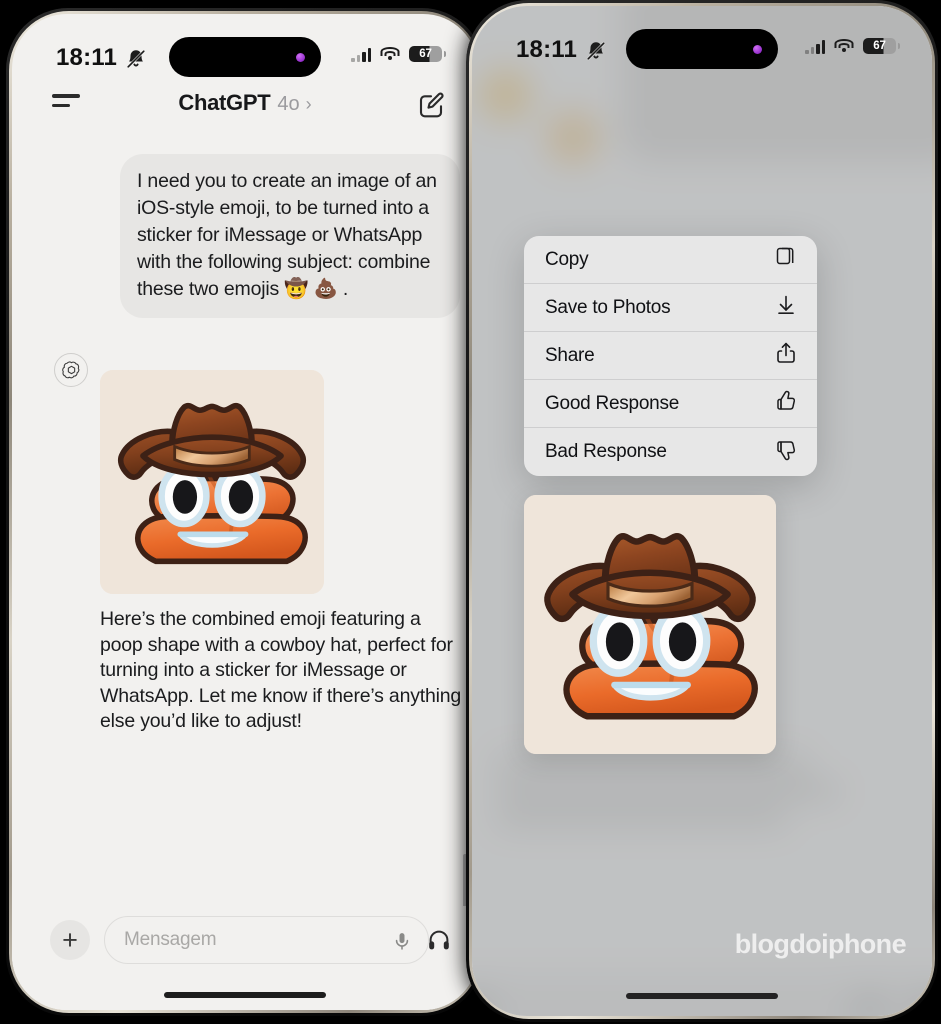  I want to click on context-menu-item-label: Share, so click(570, 355).